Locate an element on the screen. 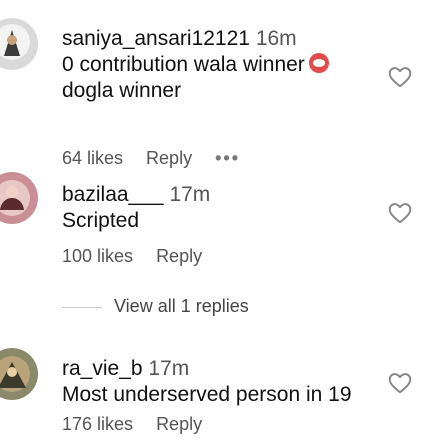 This screenshot has height=444, width=431. username: bazilaa___ is located at coordinates (113, 194).